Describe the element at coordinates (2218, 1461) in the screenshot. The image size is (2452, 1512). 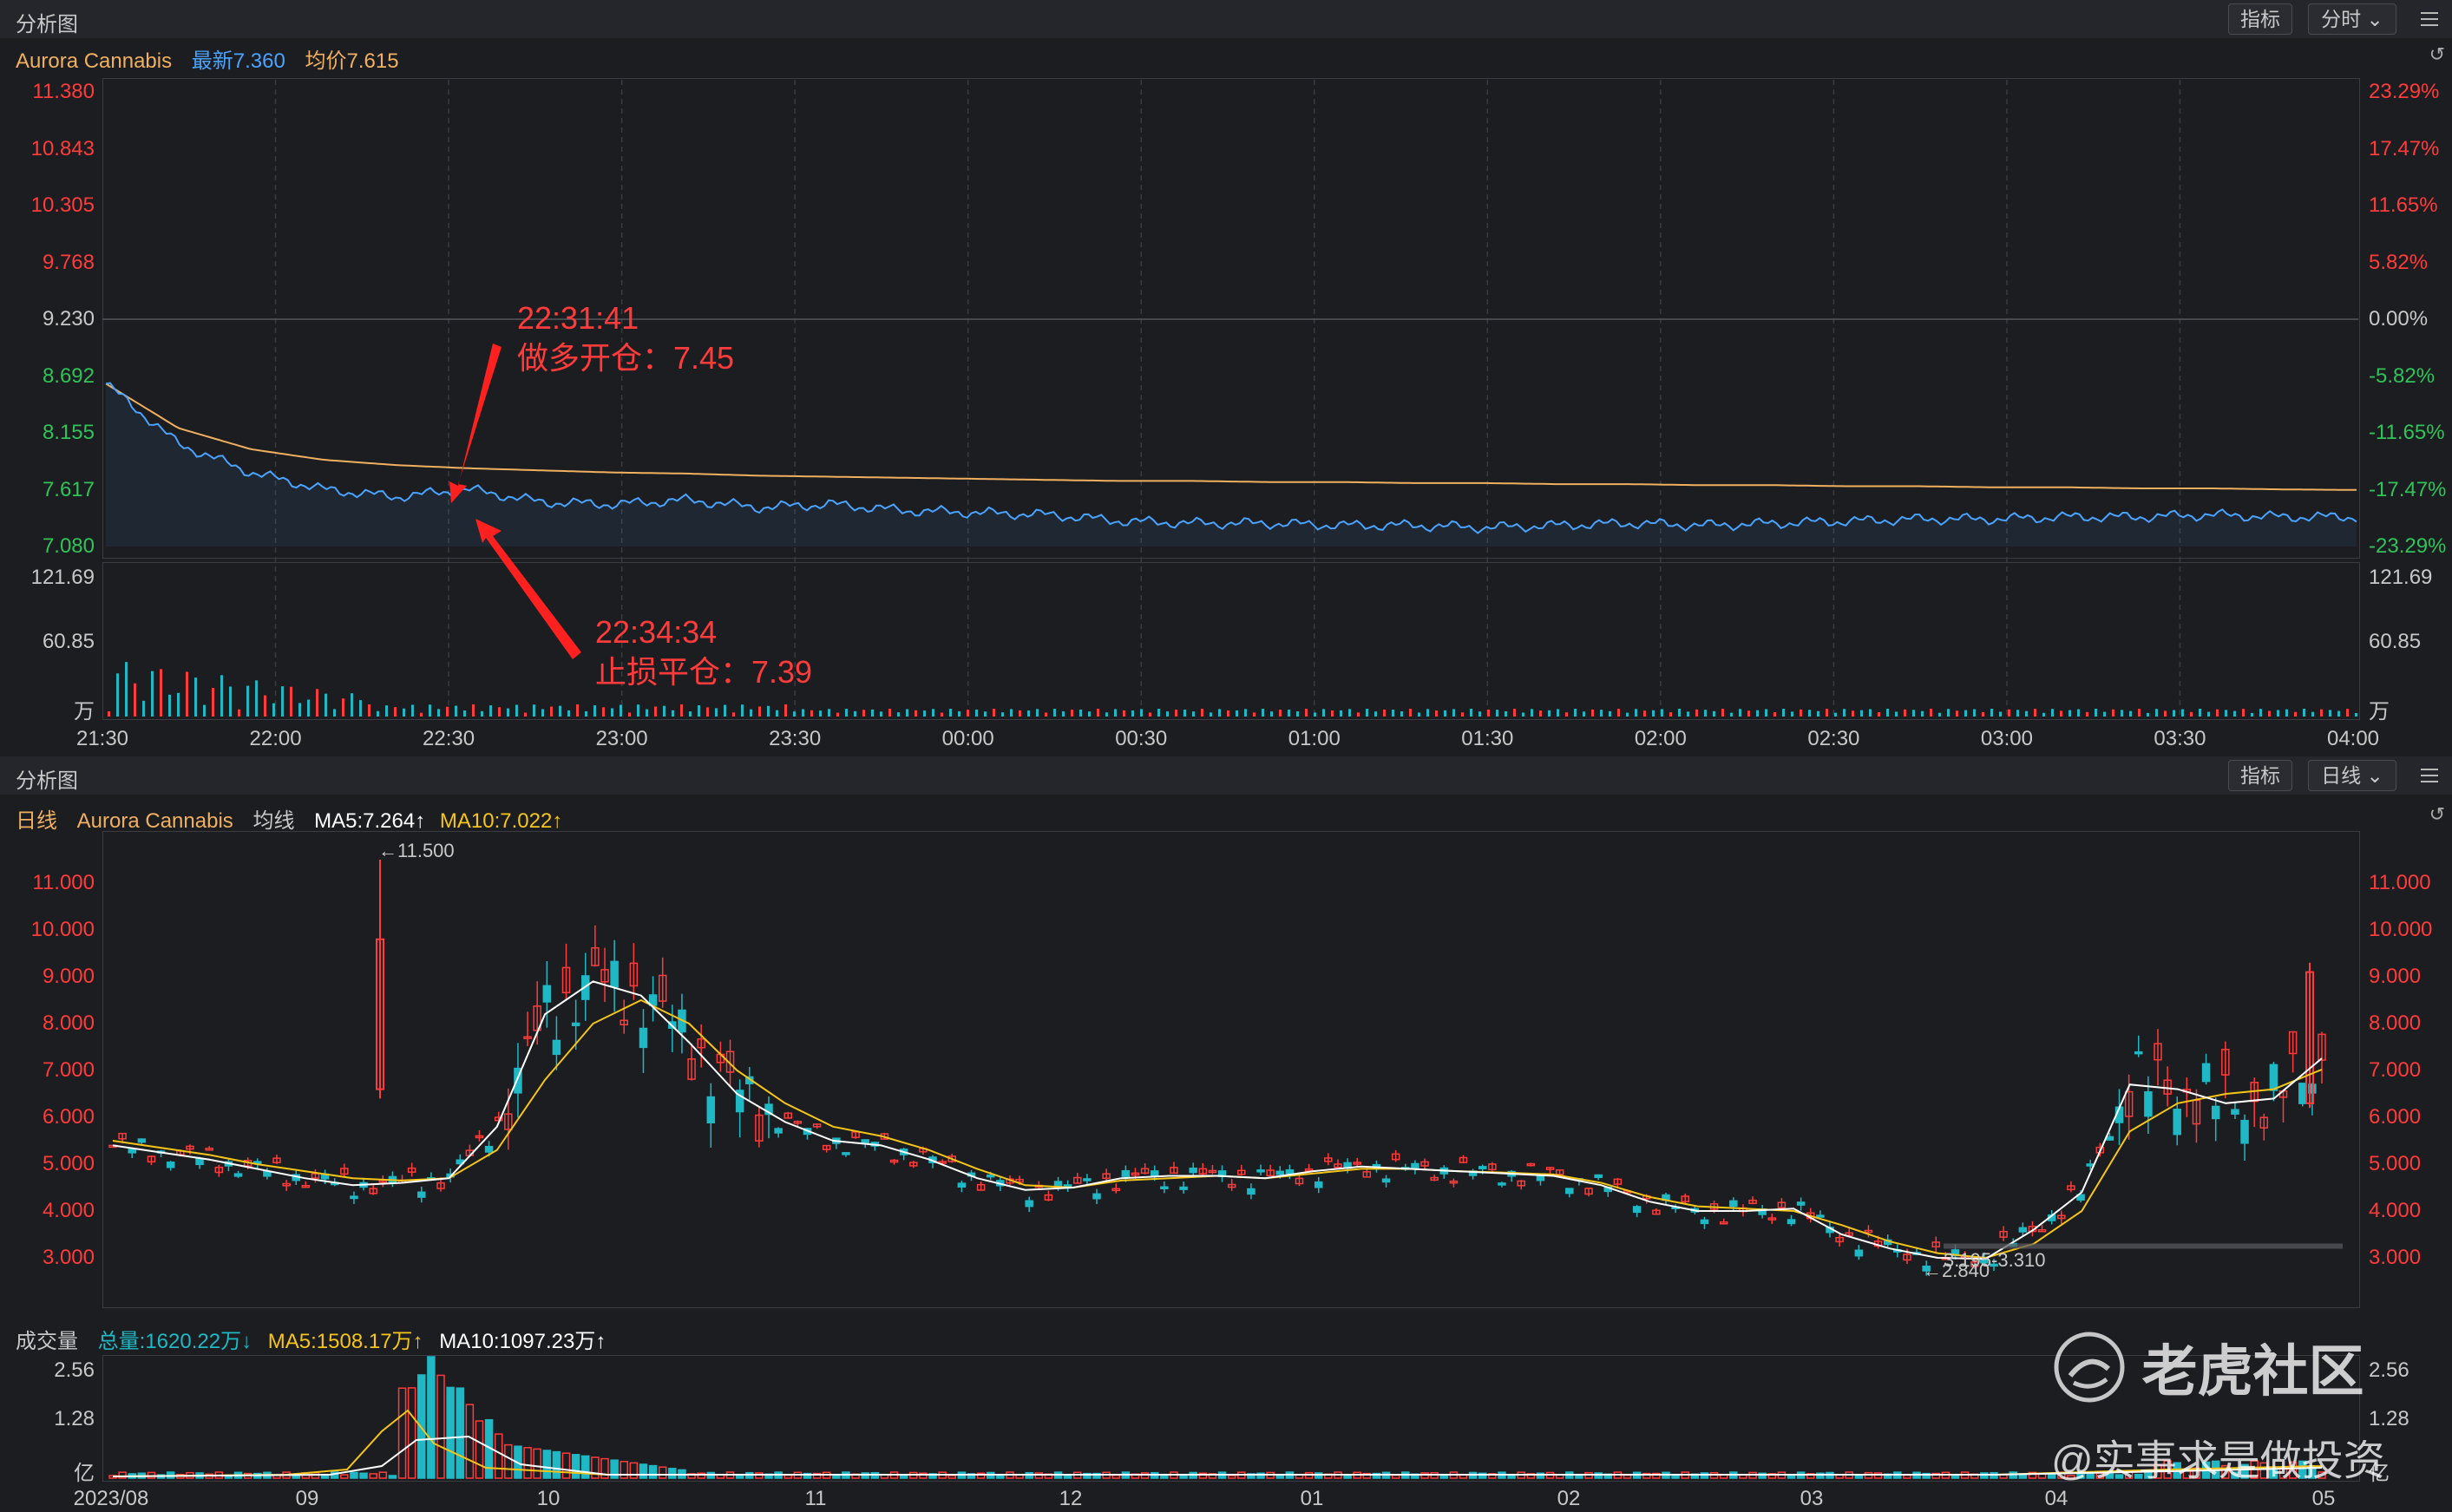
I see `watermark-author: @实事求是做投资` at that location.